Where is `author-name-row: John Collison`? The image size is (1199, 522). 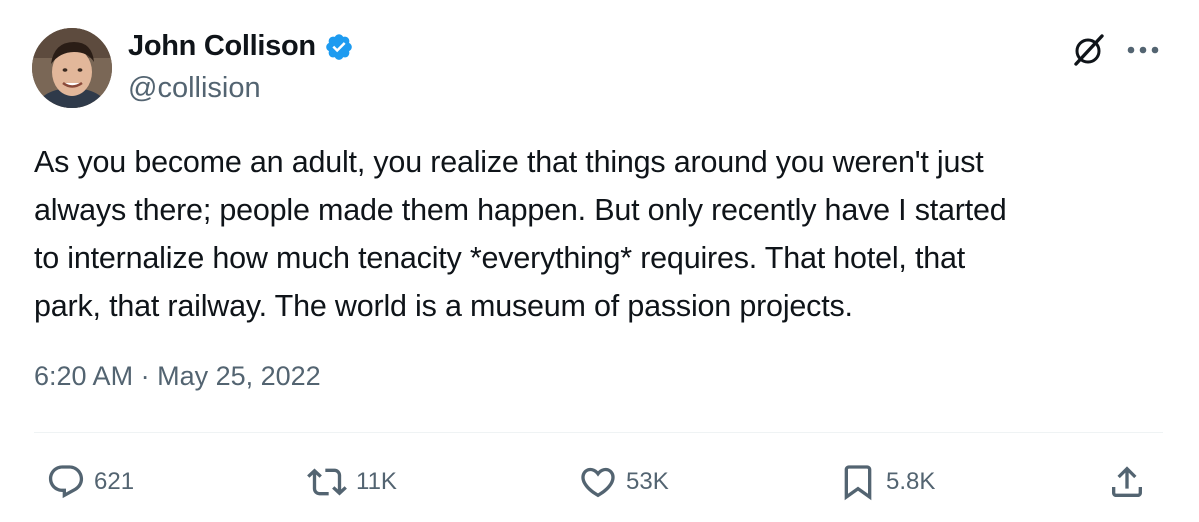
author-name-row: John Collison is located at coordinates (241, 46).